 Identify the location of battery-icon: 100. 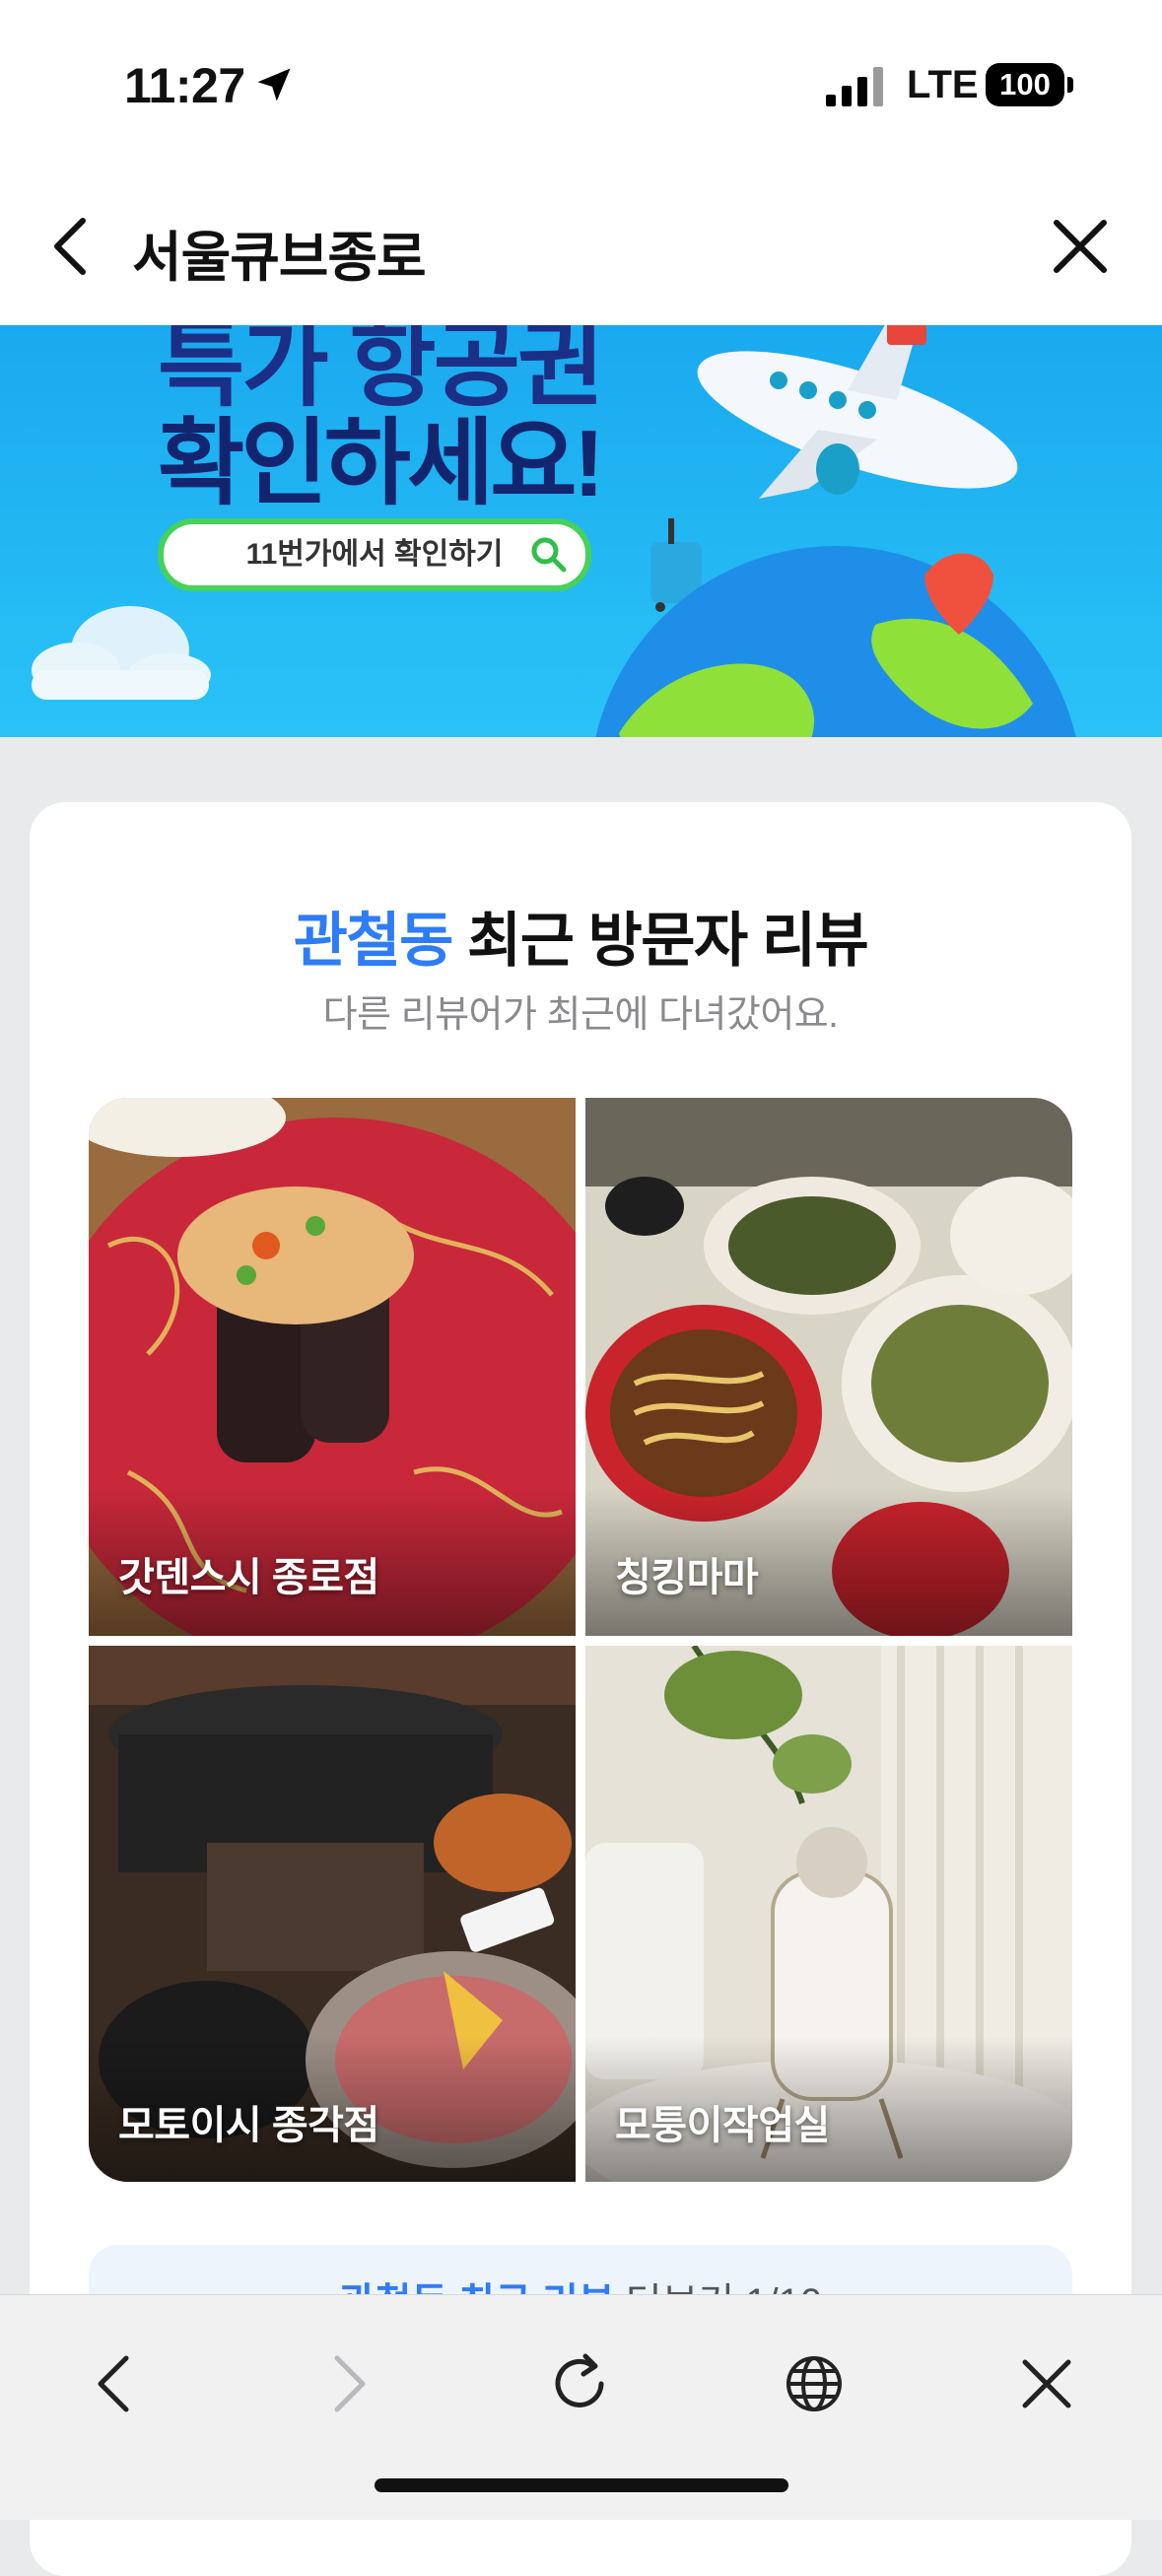
(1031, 85).